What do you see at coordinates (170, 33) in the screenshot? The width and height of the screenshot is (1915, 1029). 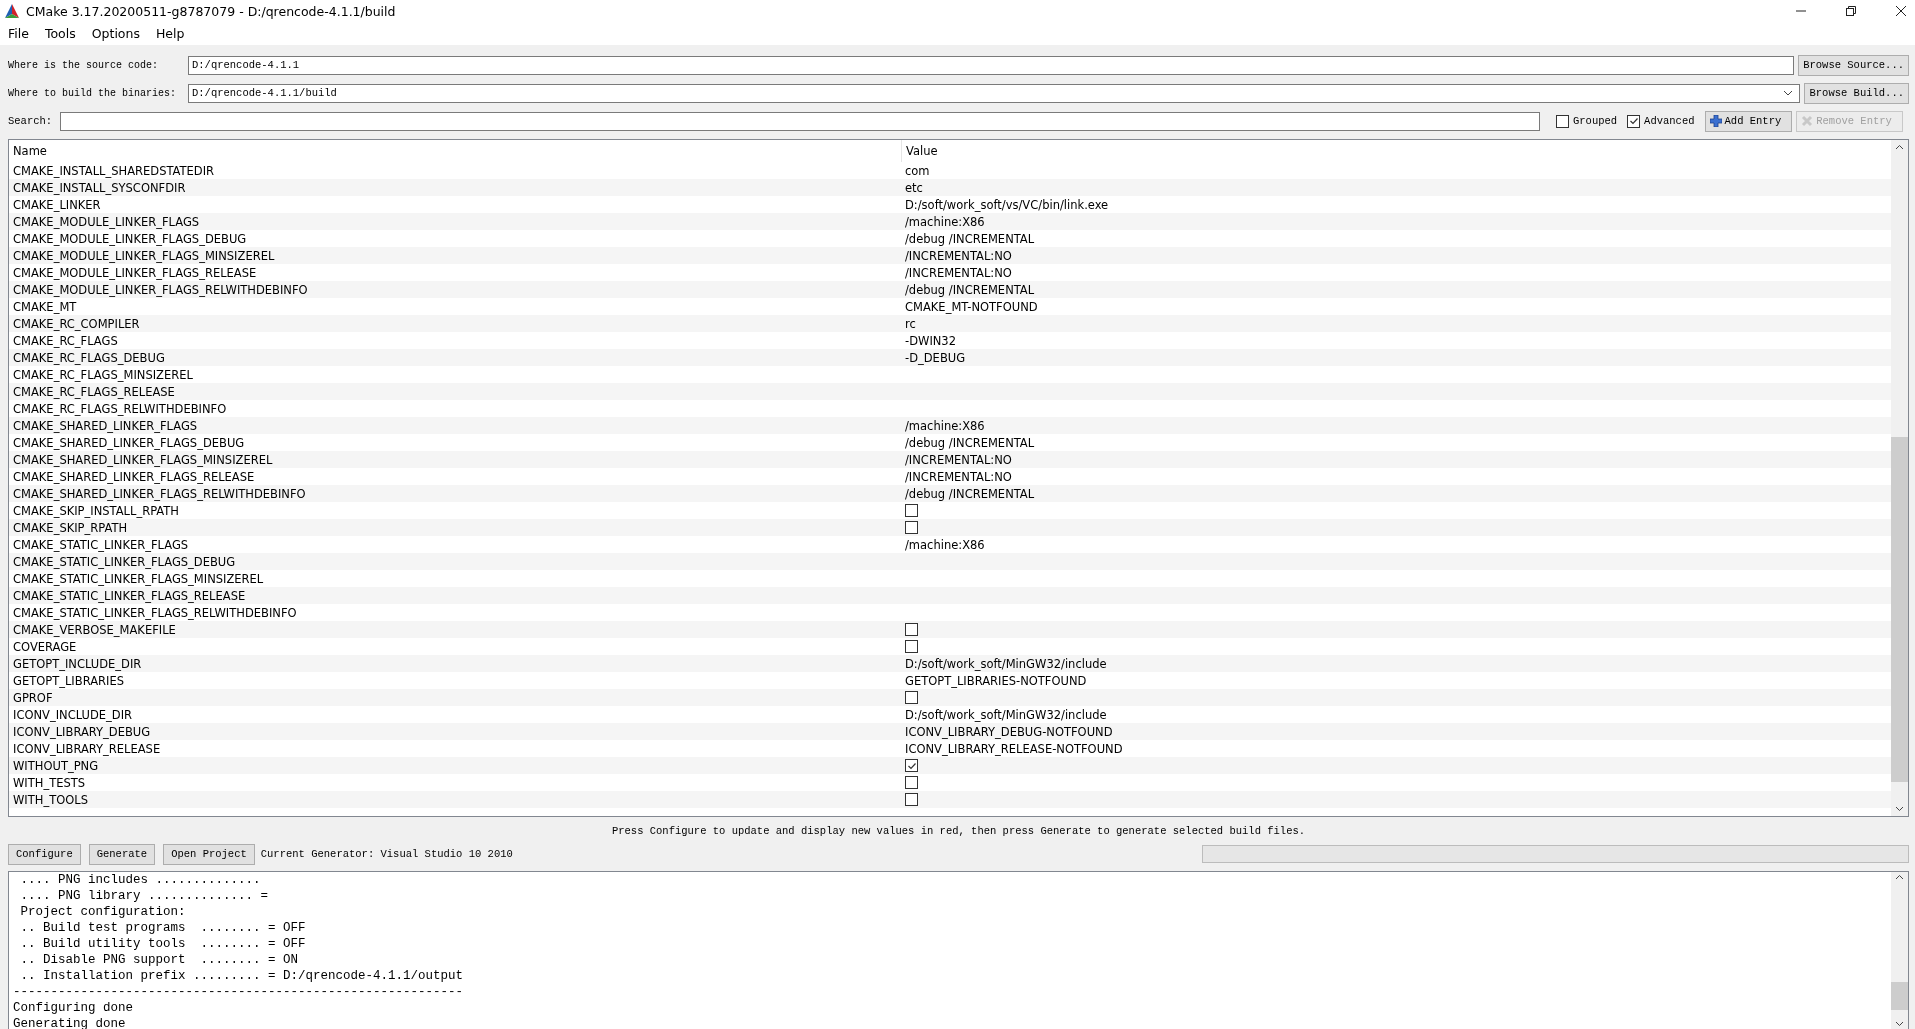 I see `menu-item: Help` at bounding box center [170, 33].